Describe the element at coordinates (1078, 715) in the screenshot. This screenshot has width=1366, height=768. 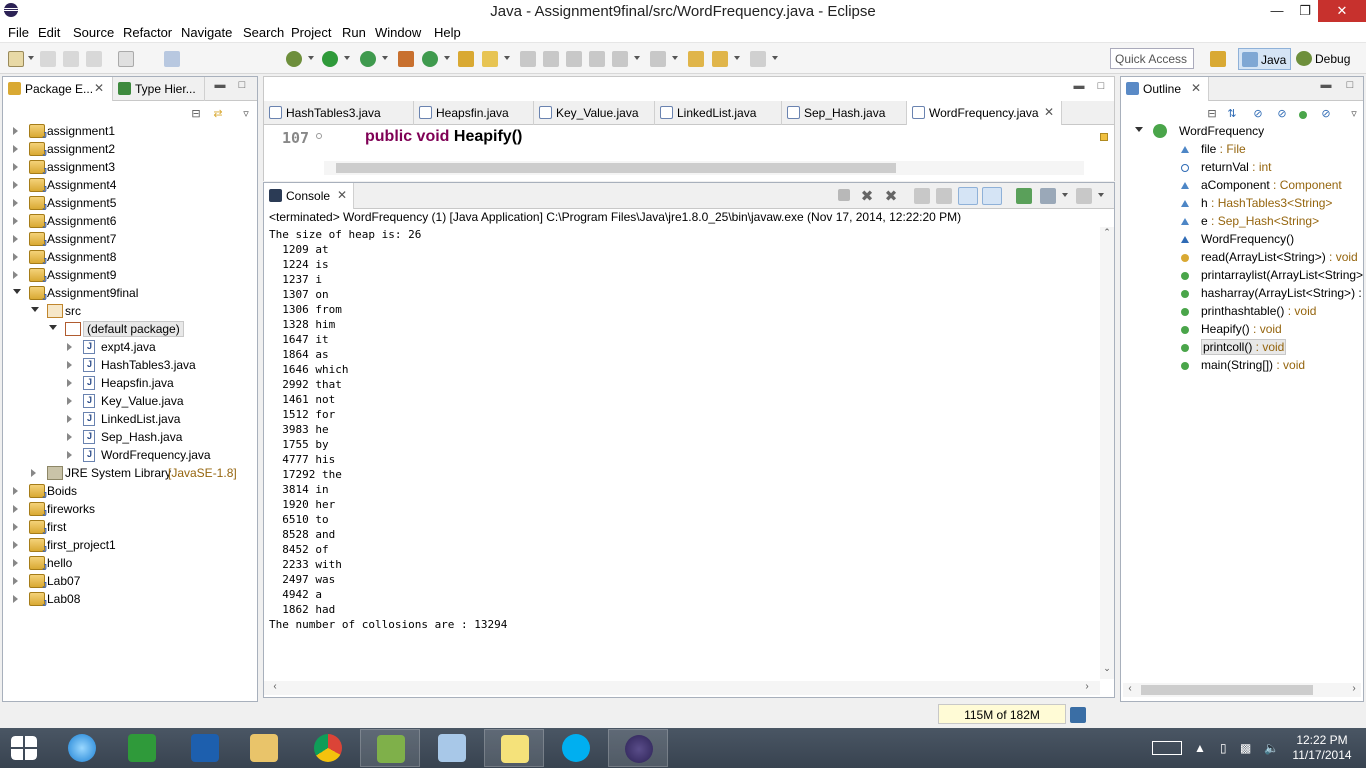
I see `garbage-collect-icon` at that location.